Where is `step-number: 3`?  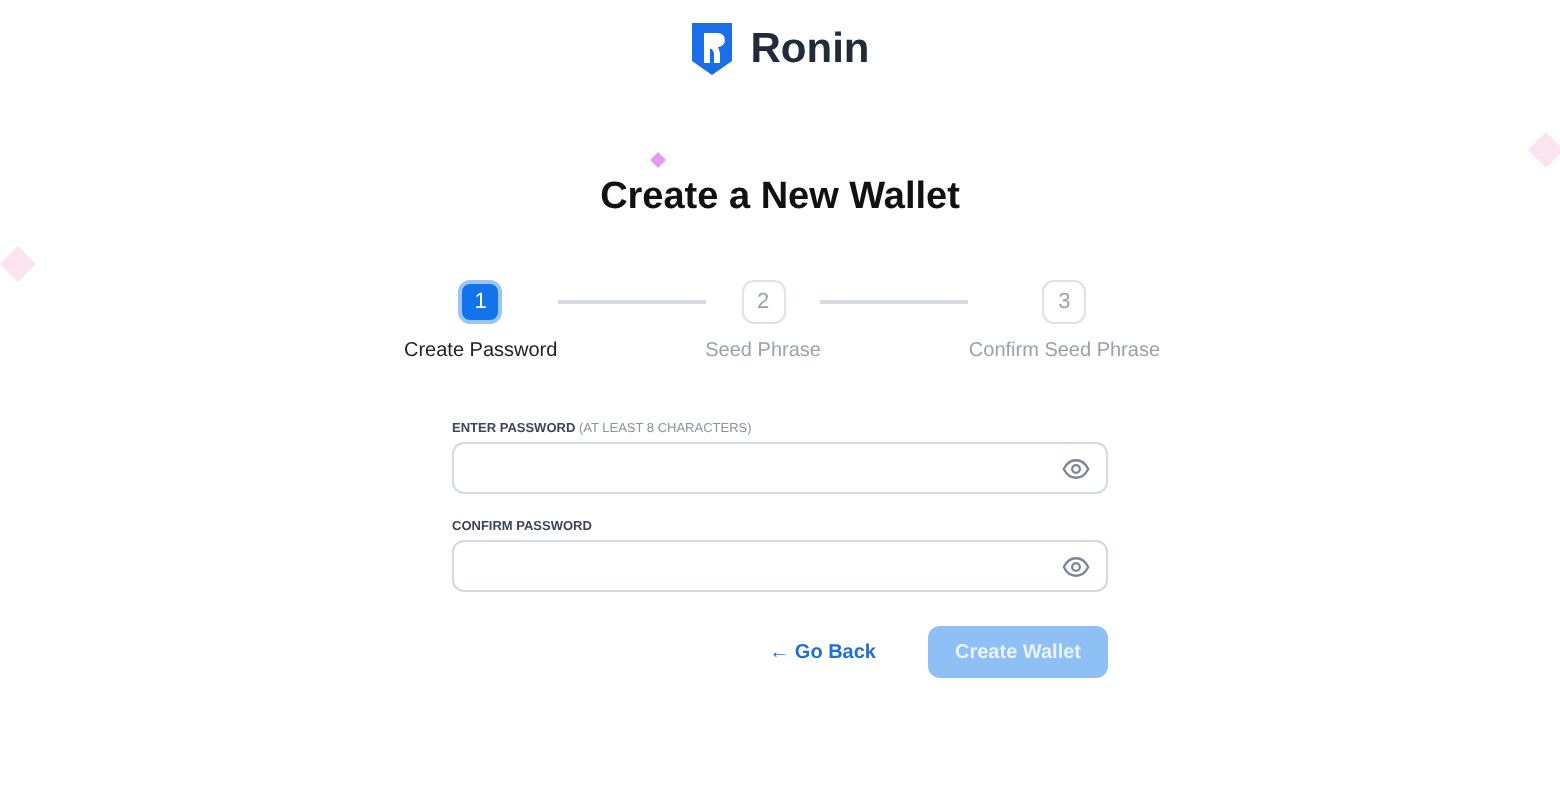
step-number: 3 is located at coordinates (1064, 302).